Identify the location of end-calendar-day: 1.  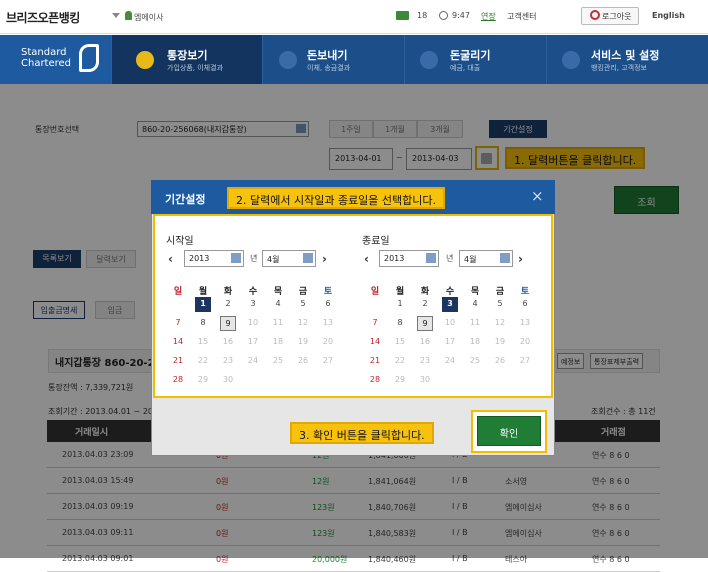
(400, 304).